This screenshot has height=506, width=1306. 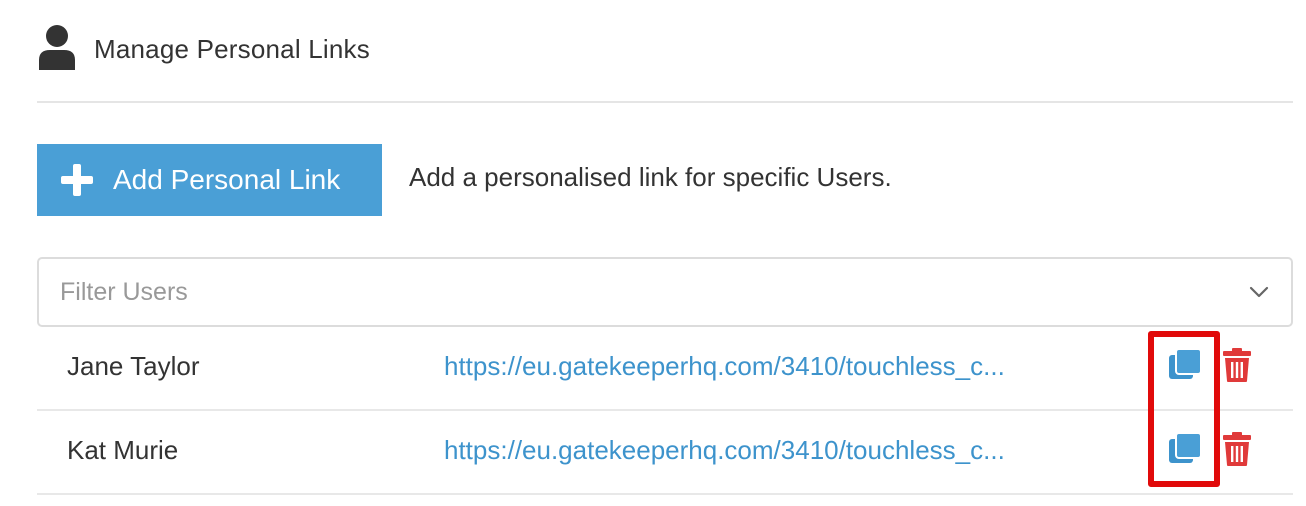 What do you see at coordinates (77, 180) in the screenshot?
I see `plus-icon` at bounding box center [77, 180].